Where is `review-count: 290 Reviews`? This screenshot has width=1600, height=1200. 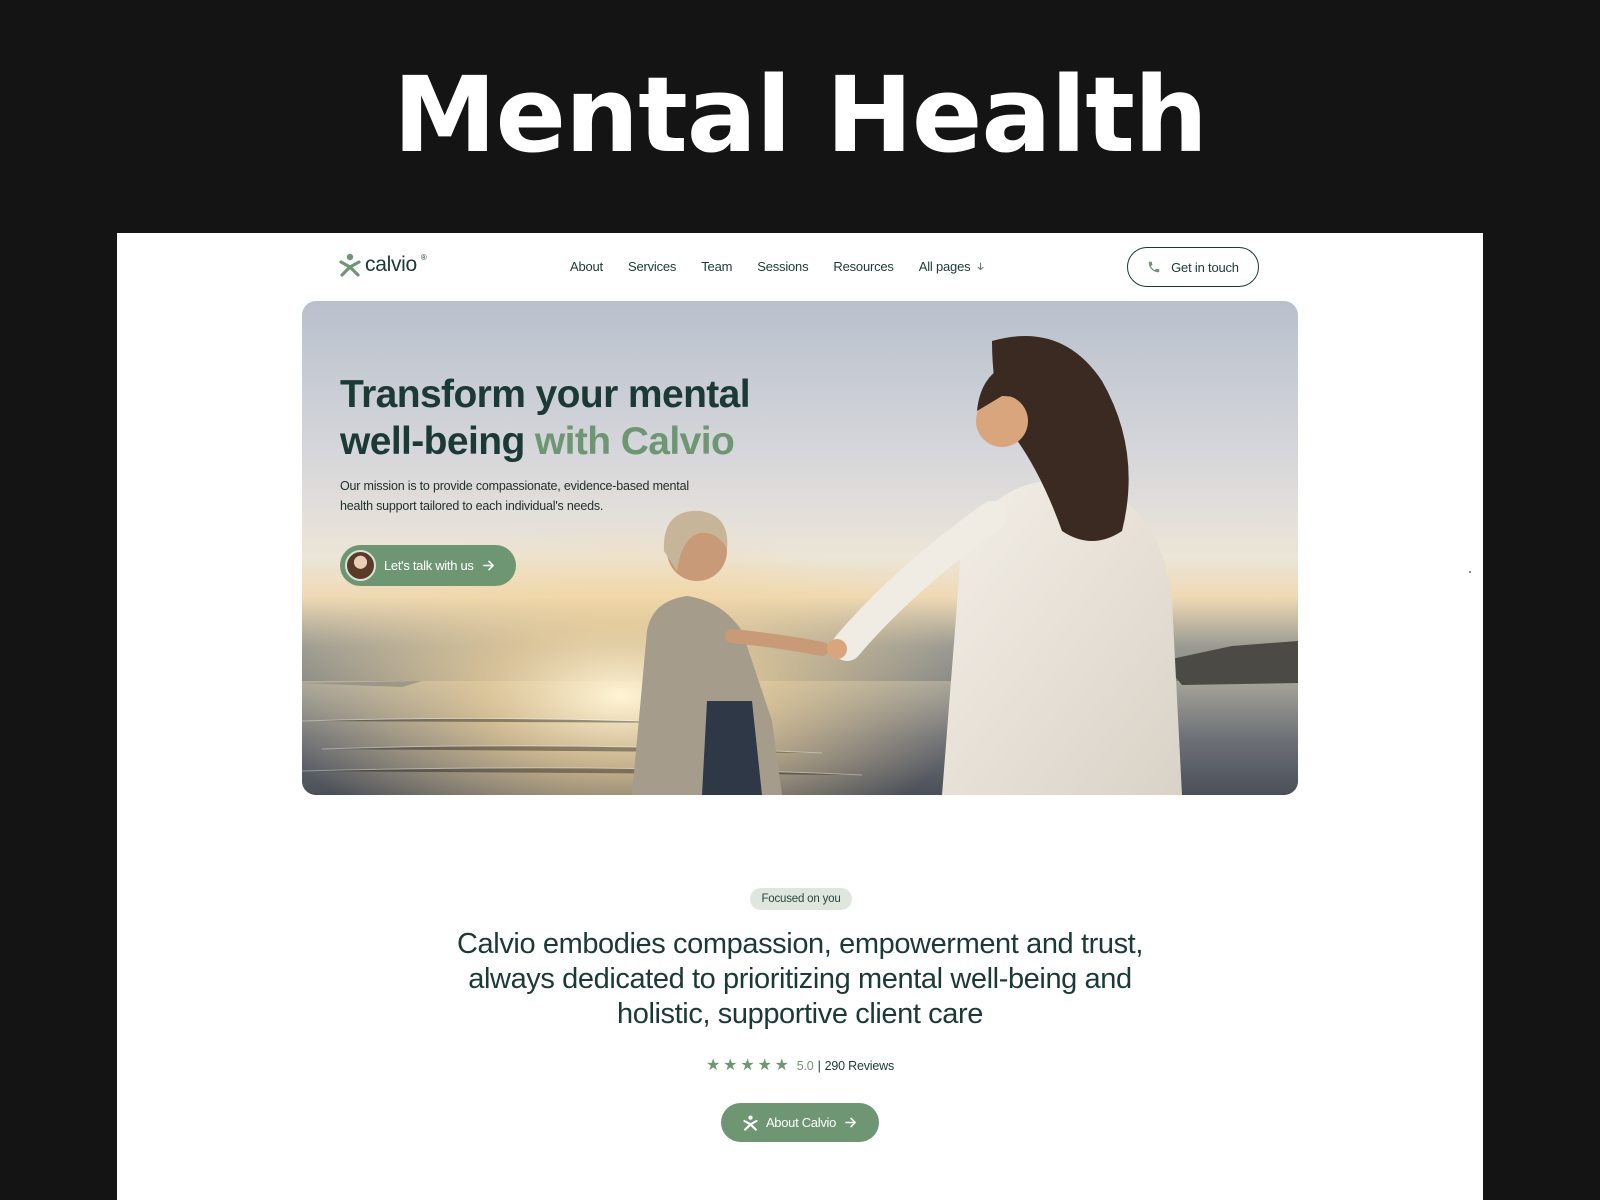
review-count: 290 Reviews is located at coordinates (859, 1066).